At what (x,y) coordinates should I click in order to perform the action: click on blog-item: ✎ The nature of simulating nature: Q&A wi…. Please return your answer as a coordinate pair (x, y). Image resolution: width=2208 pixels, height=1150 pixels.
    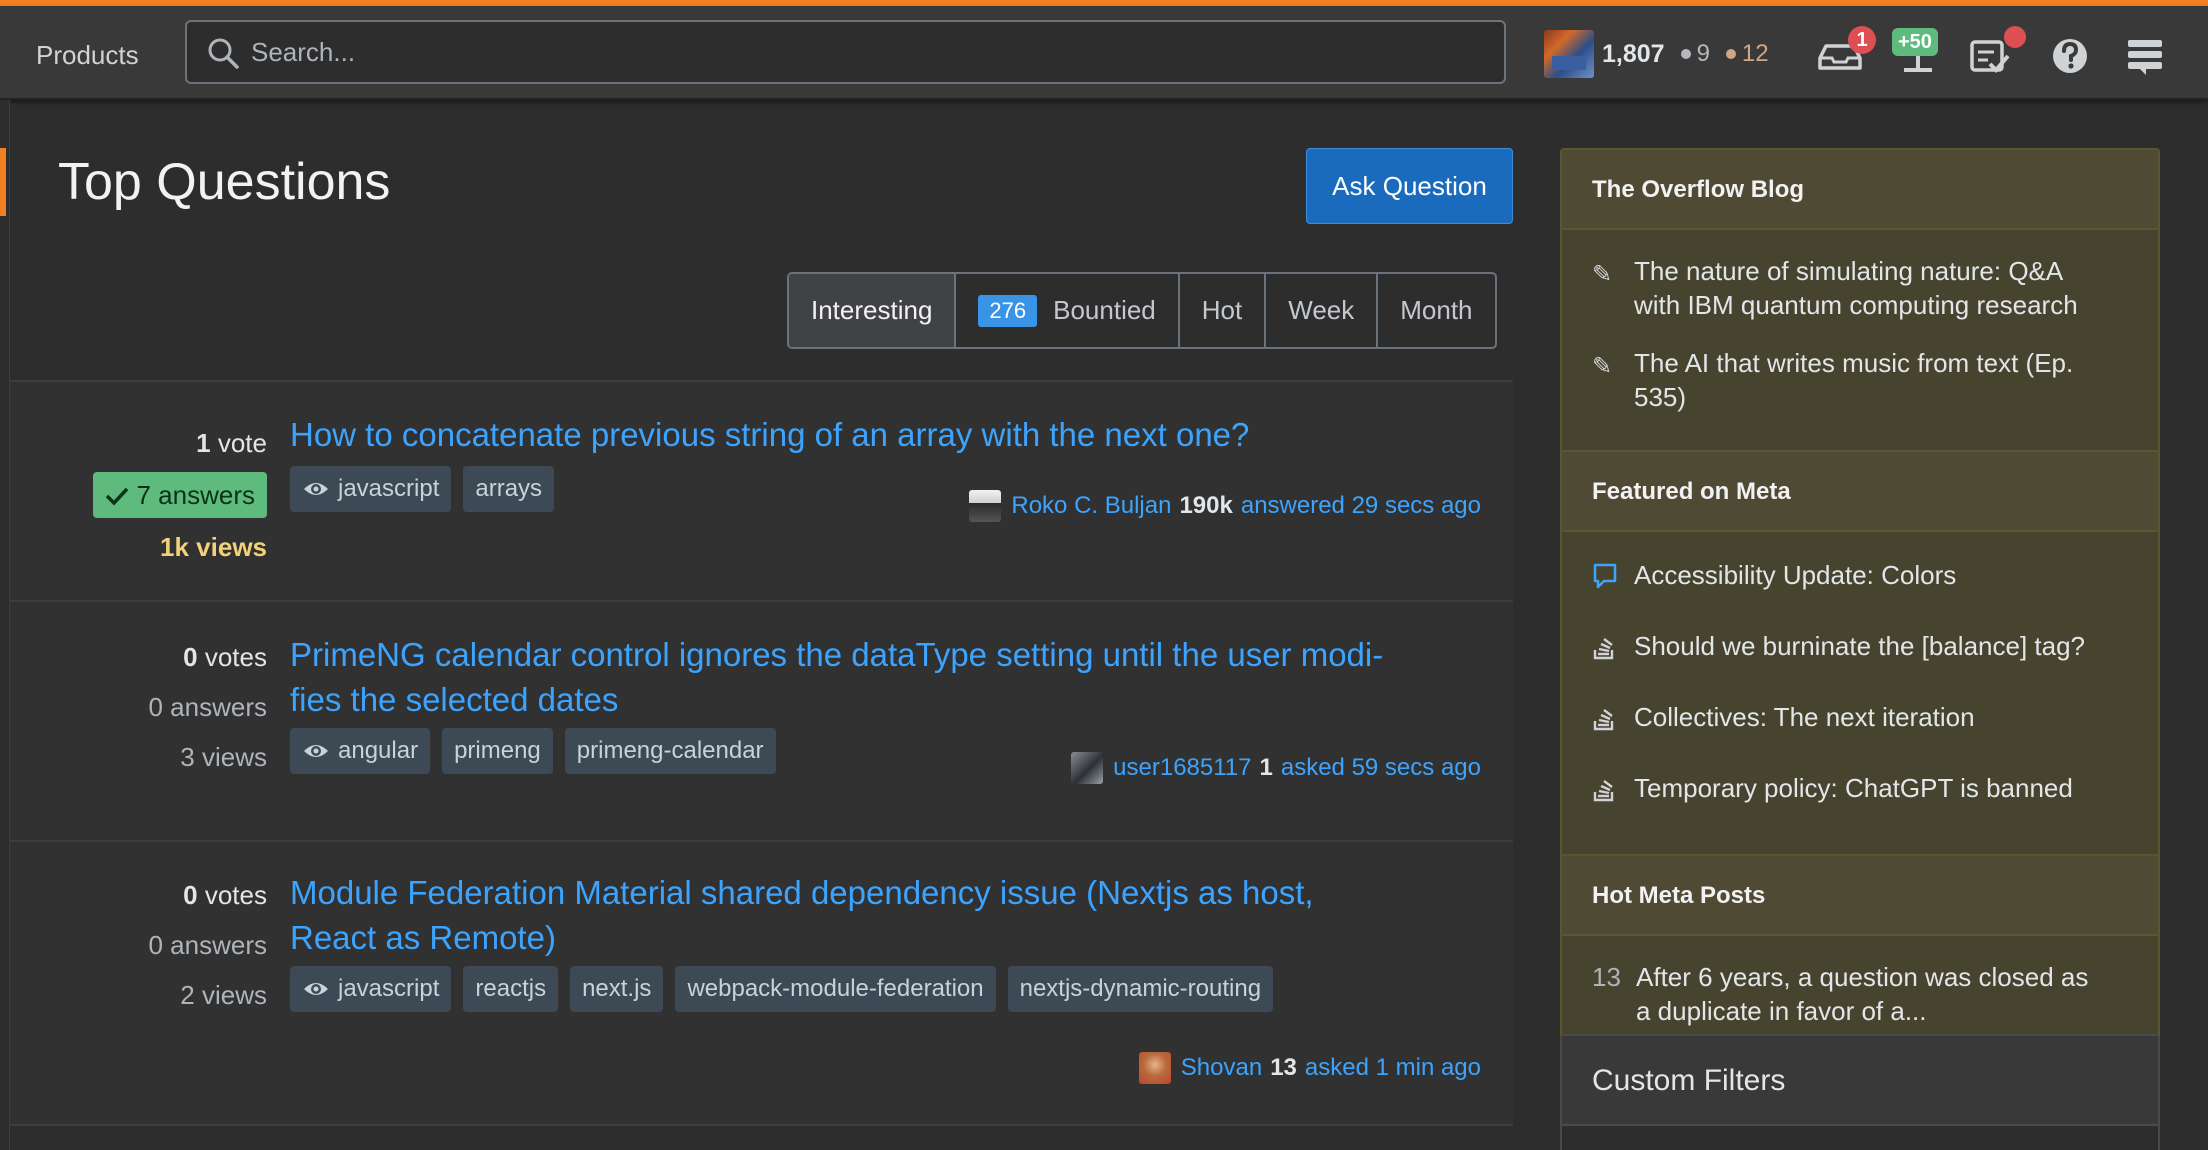
    Looking at the image, I should click on (1860, 288).